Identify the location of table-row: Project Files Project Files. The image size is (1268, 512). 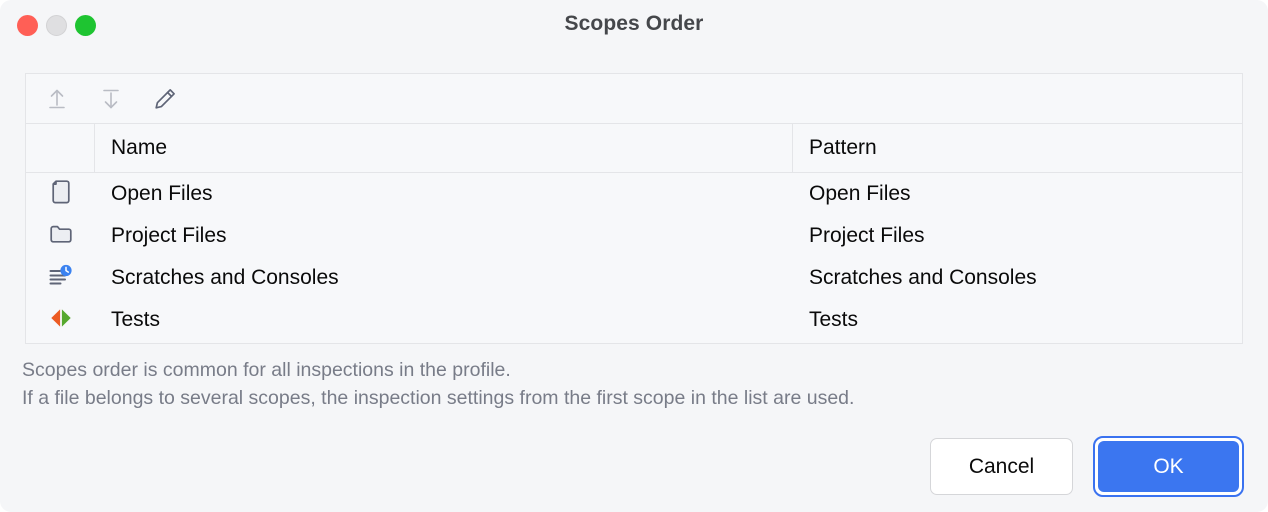
(634, 236).